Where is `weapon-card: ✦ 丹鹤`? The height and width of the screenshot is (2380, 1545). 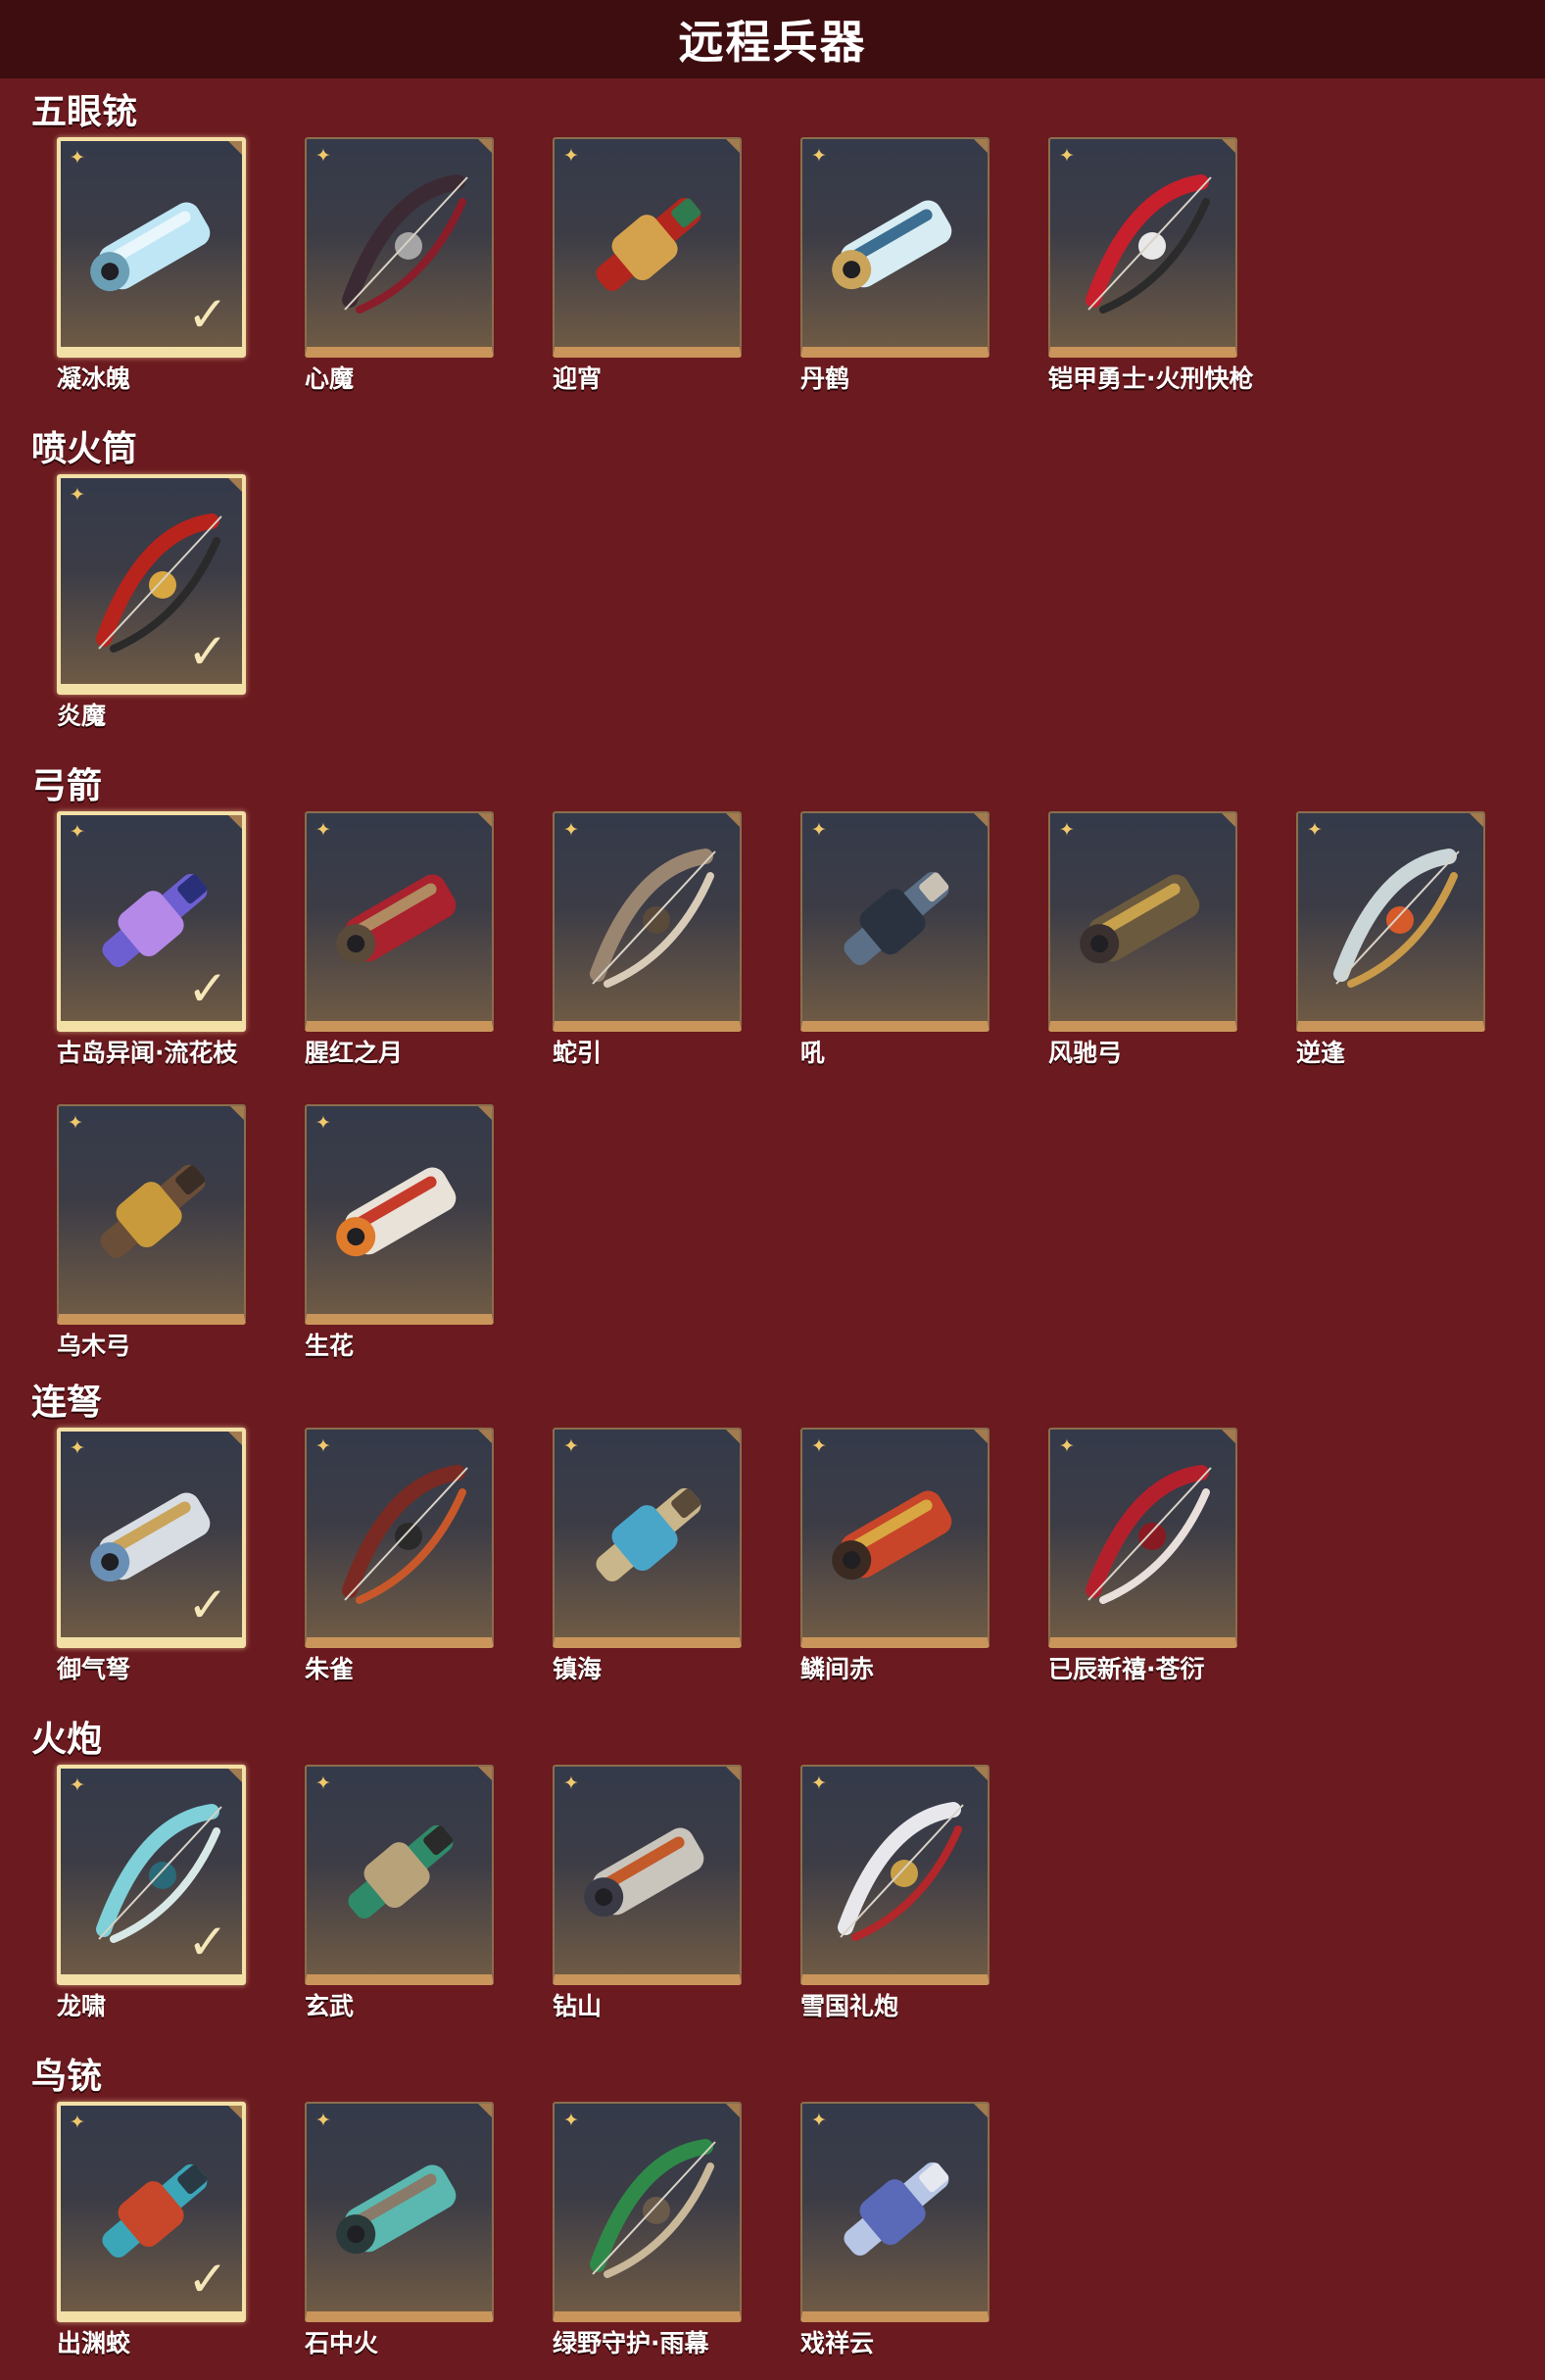 weapon-card: ✦ 丹鹤 is located at coordinates (895, 265).